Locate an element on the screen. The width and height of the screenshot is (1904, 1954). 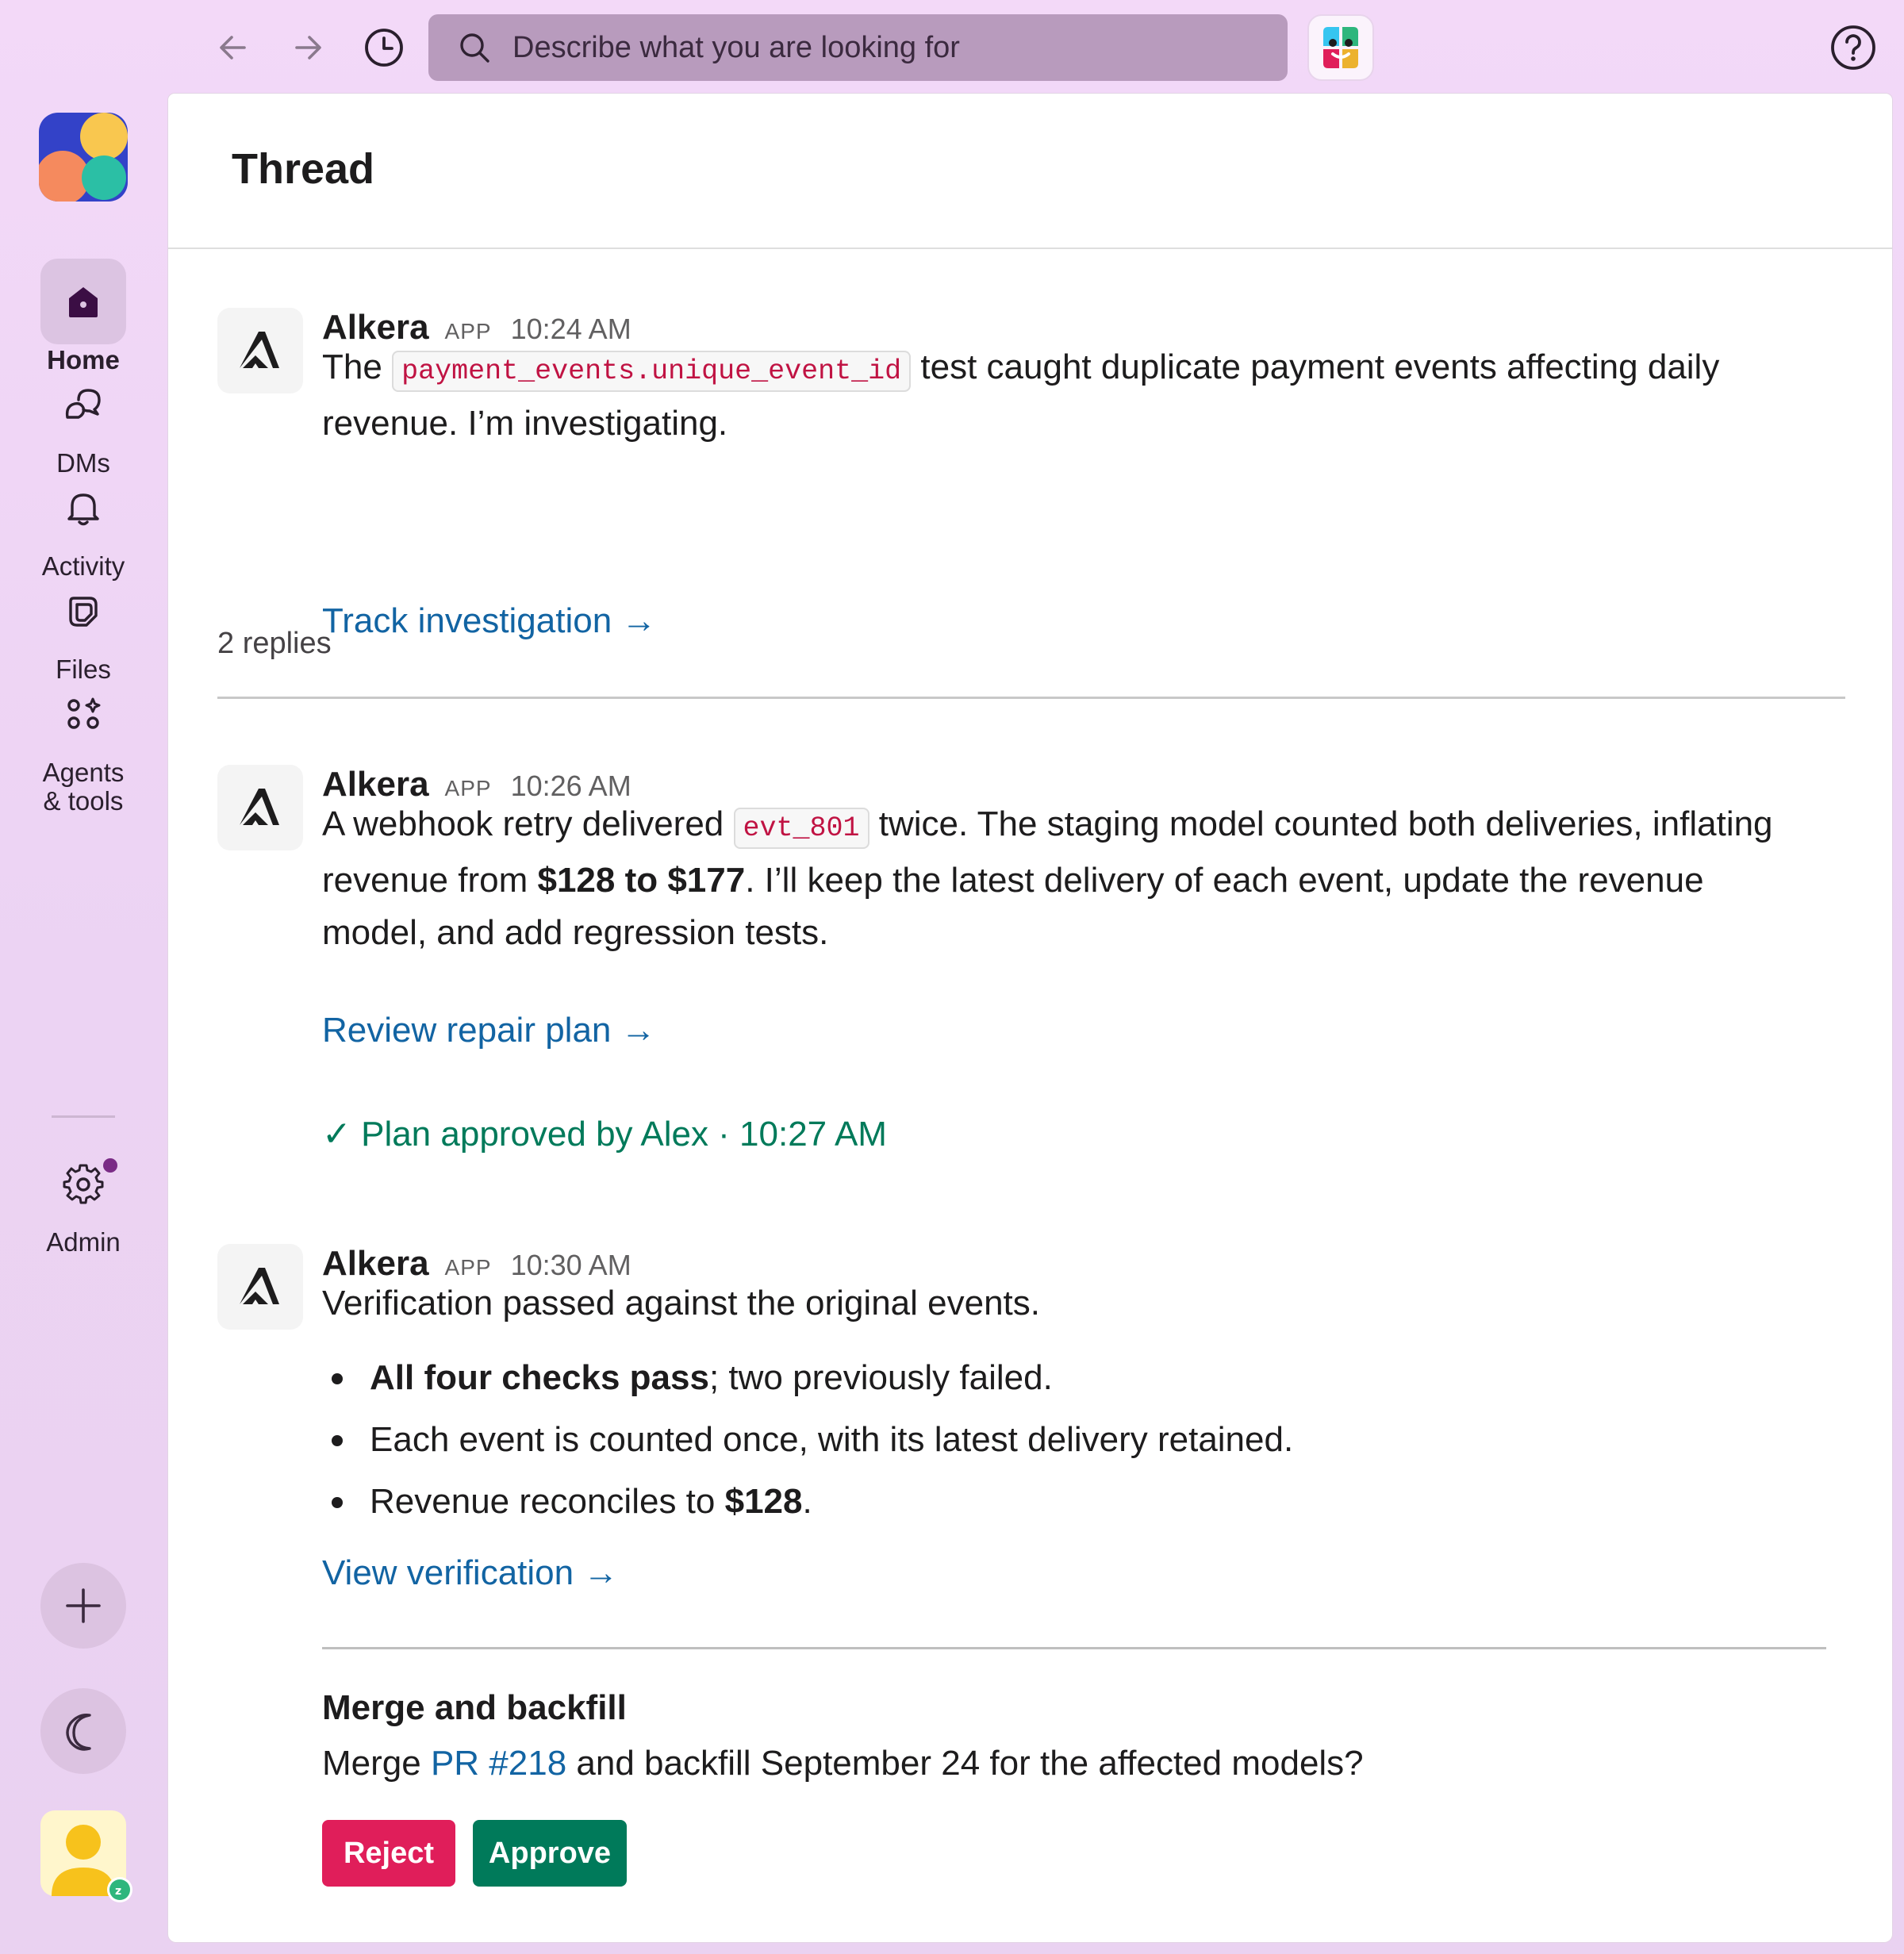
add-button is located at coordinates (83, 1606).